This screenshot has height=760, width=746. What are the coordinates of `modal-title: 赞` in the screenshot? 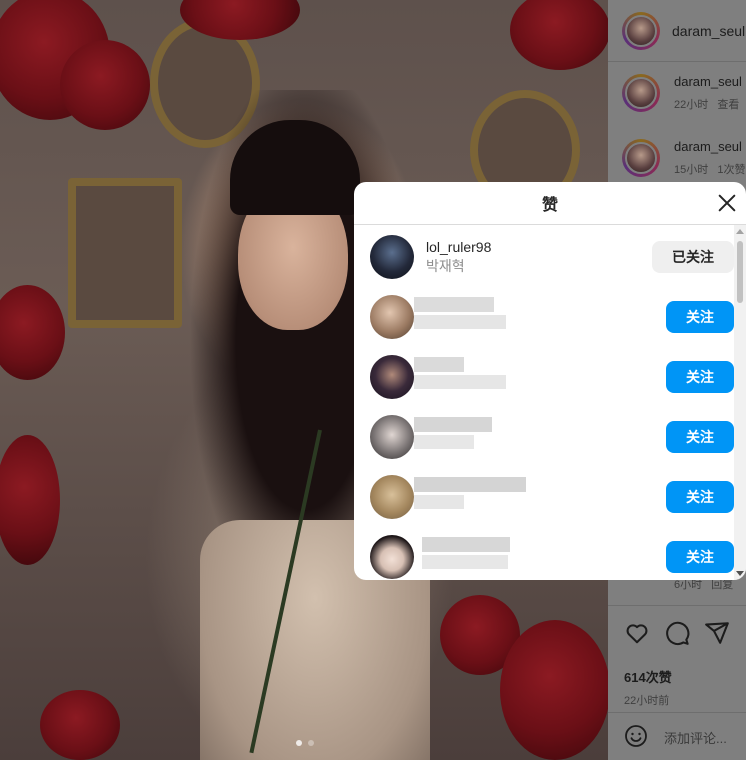 It's located at (549, 205).